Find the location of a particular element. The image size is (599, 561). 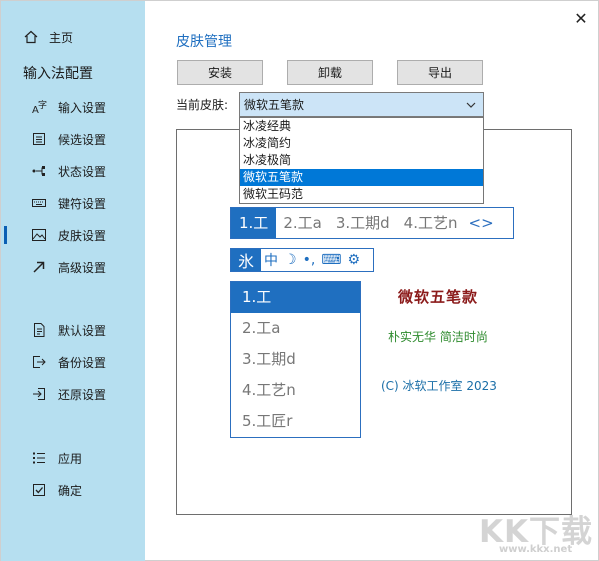

skin-select-value: 微软五笔款 is located at coordinates (274, 105).